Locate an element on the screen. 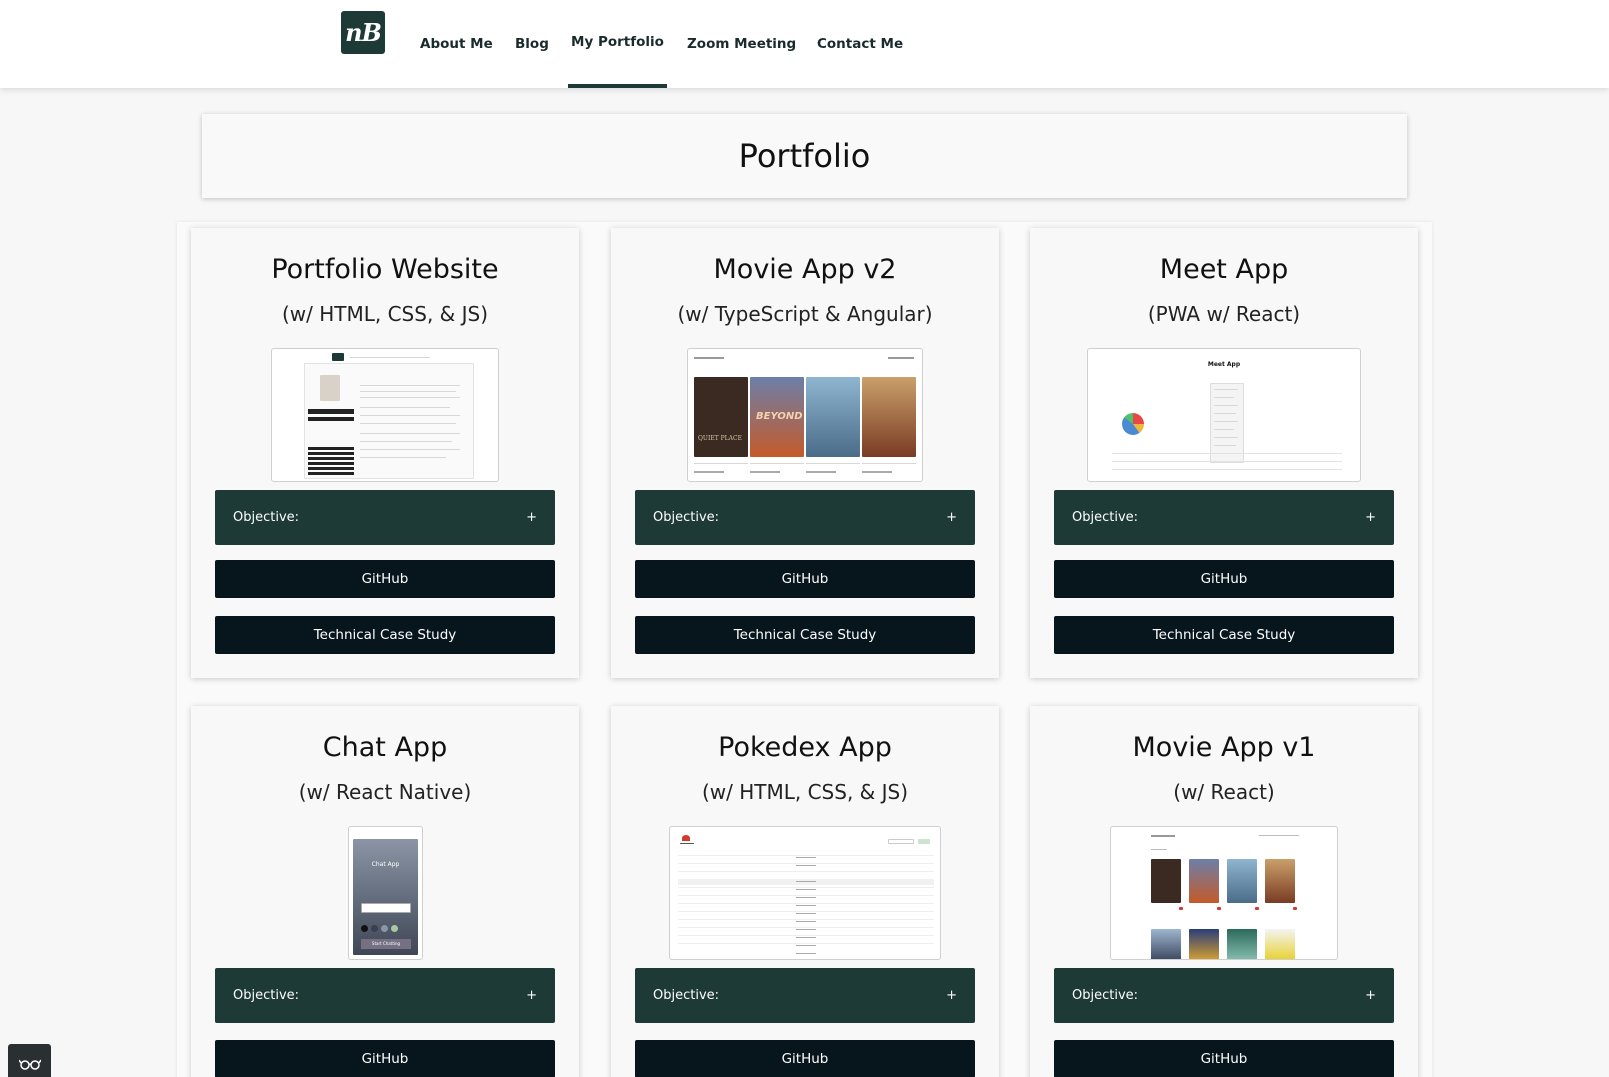  project-title: Movie App v2 is located at coordinates (805, 269).